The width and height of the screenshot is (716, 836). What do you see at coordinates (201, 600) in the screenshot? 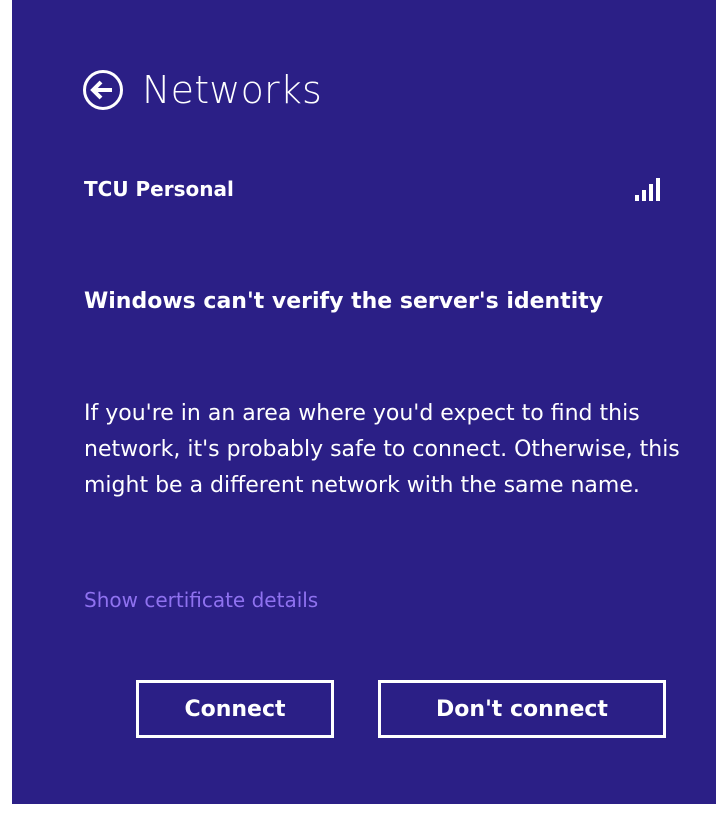
I see `show-certificate-details-link: Show certificate details` at bounding box center [201, 600].